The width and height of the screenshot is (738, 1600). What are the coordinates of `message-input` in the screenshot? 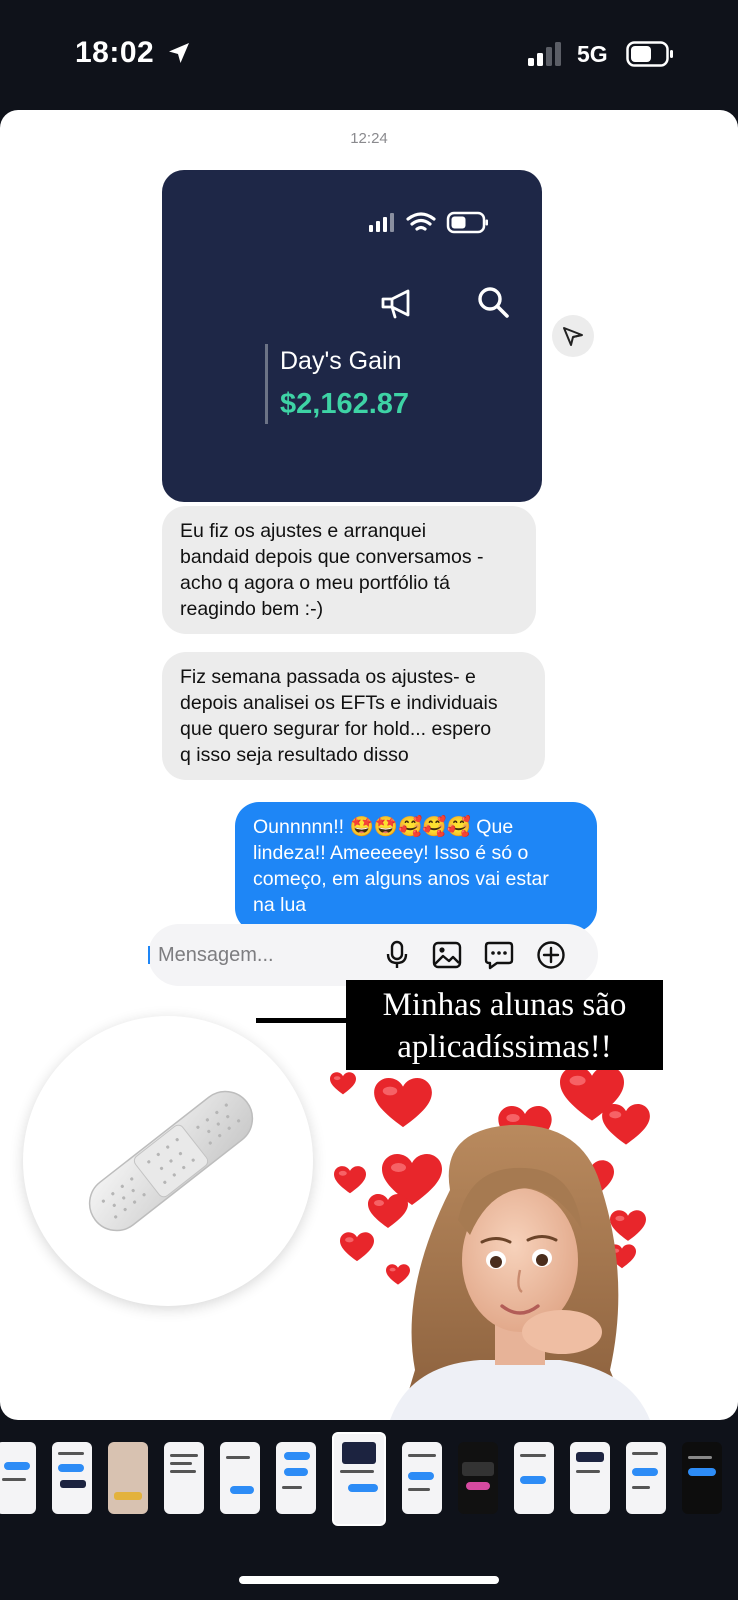 It's located at (268, 955).